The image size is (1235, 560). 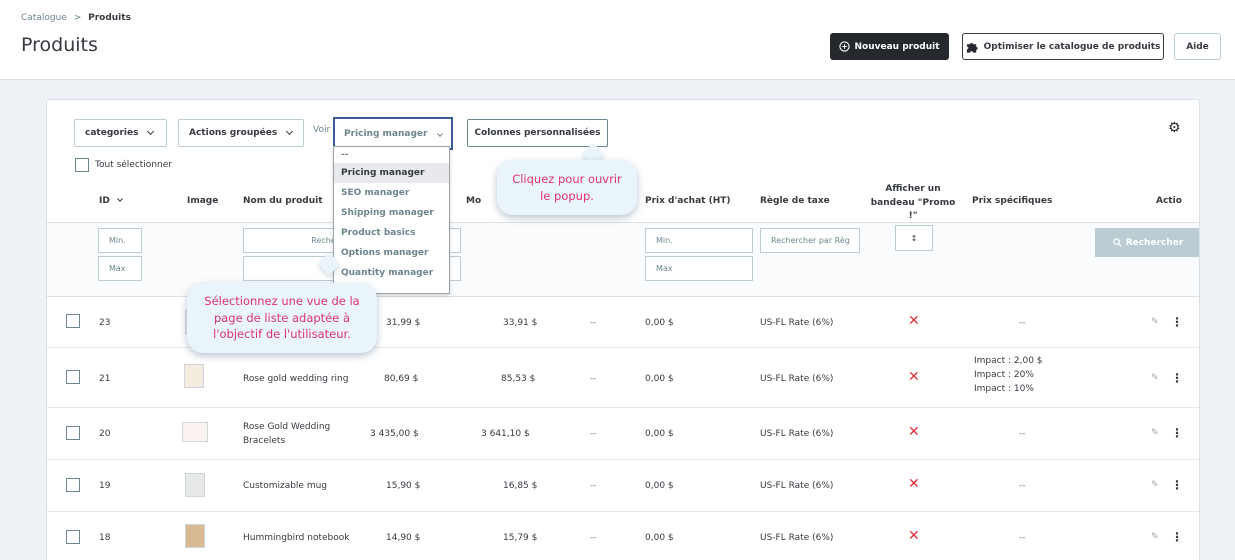 I want to click on new-product-button: Nouveau produit, so click(x=889, y=46).